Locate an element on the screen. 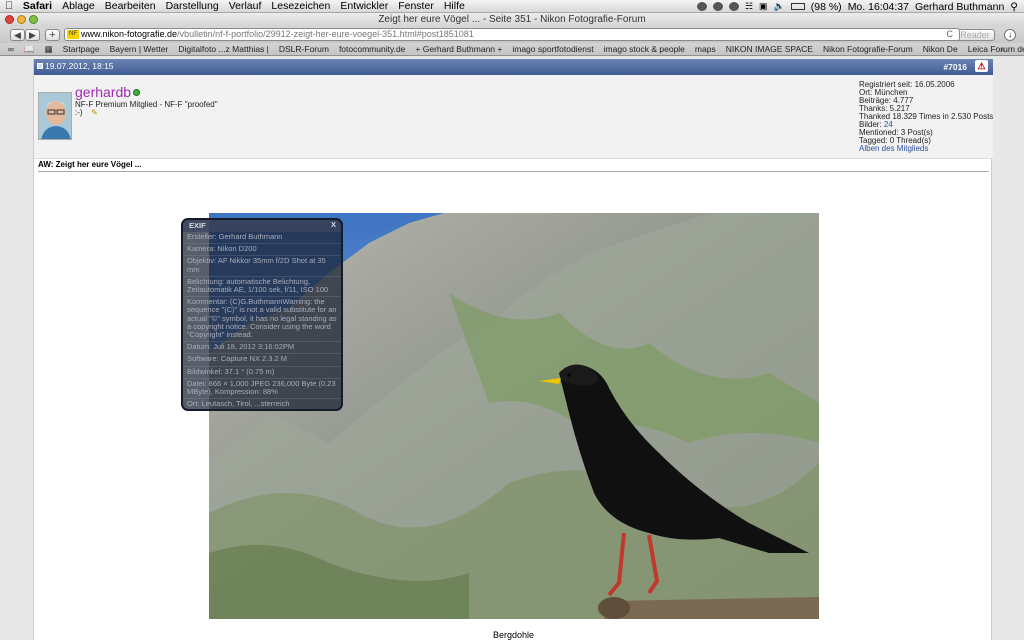  photo-caption: Bergdohle is located at coordinates (513, 635).